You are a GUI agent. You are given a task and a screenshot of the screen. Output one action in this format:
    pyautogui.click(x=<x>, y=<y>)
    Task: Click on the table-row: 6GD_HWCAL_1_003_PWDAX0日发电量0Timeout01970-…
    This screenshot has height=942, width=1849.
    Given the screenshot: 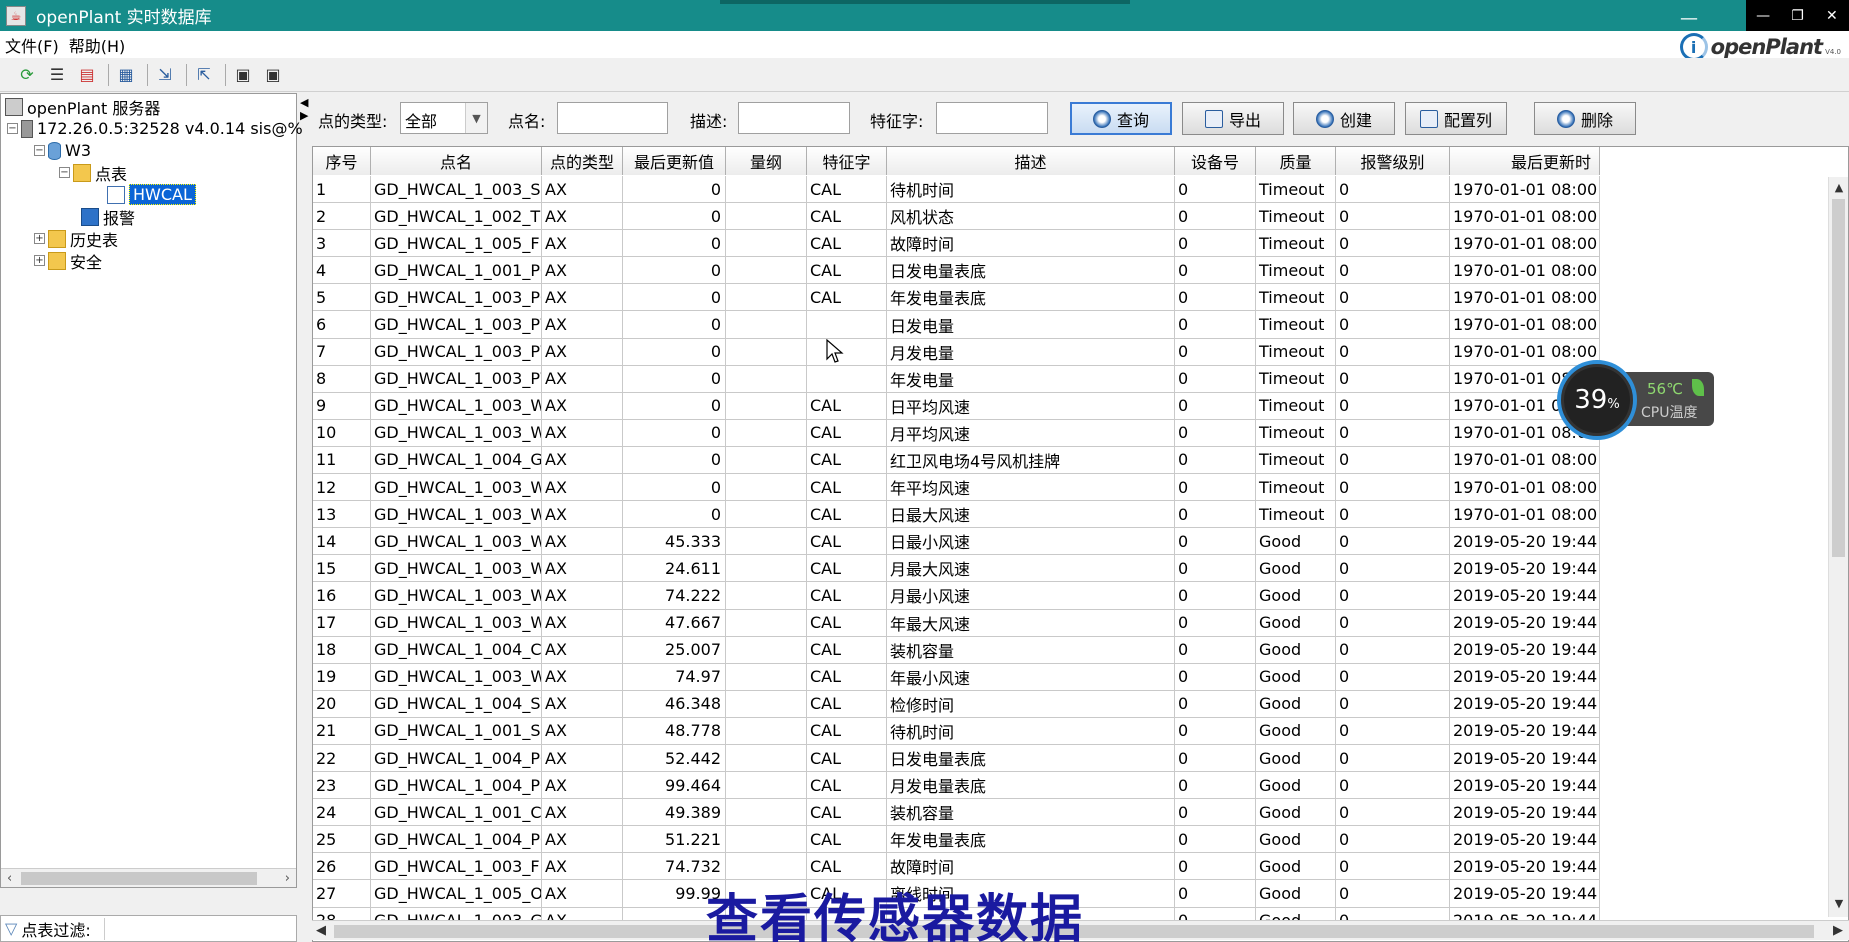 What is the action you would take?
    pyautogui.click(x=956, y=325)
    